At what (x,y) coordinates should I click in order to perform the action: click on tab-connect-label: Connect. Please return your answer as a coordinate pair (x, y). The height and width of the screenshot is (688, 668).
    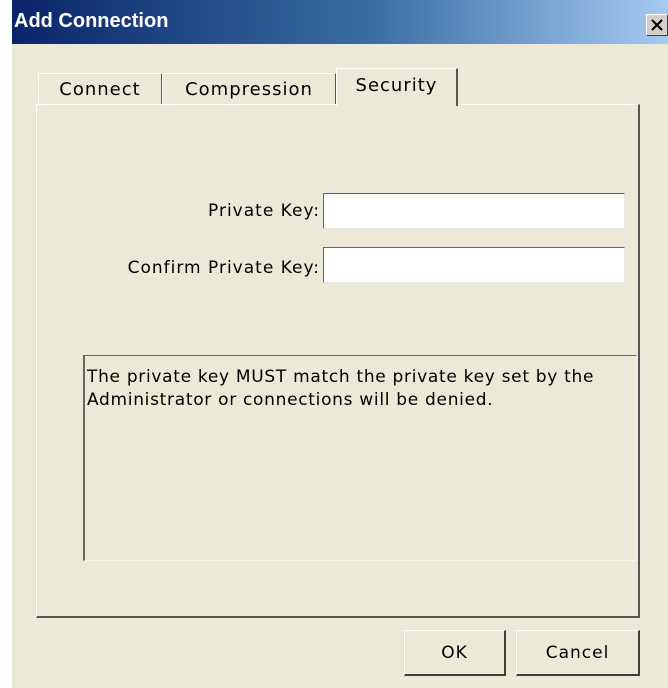
    Looking at the image, I should click on (100, 89).